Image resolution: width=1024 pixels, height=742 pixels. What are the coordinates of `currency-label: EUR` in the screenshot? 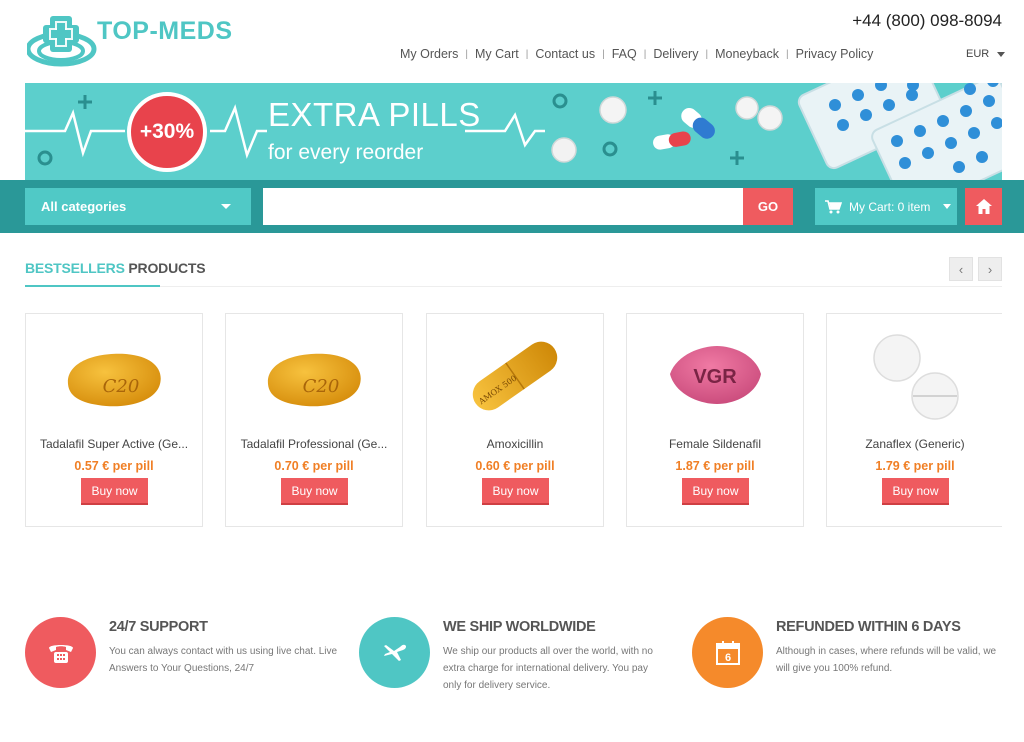 It's located at (978, 54).